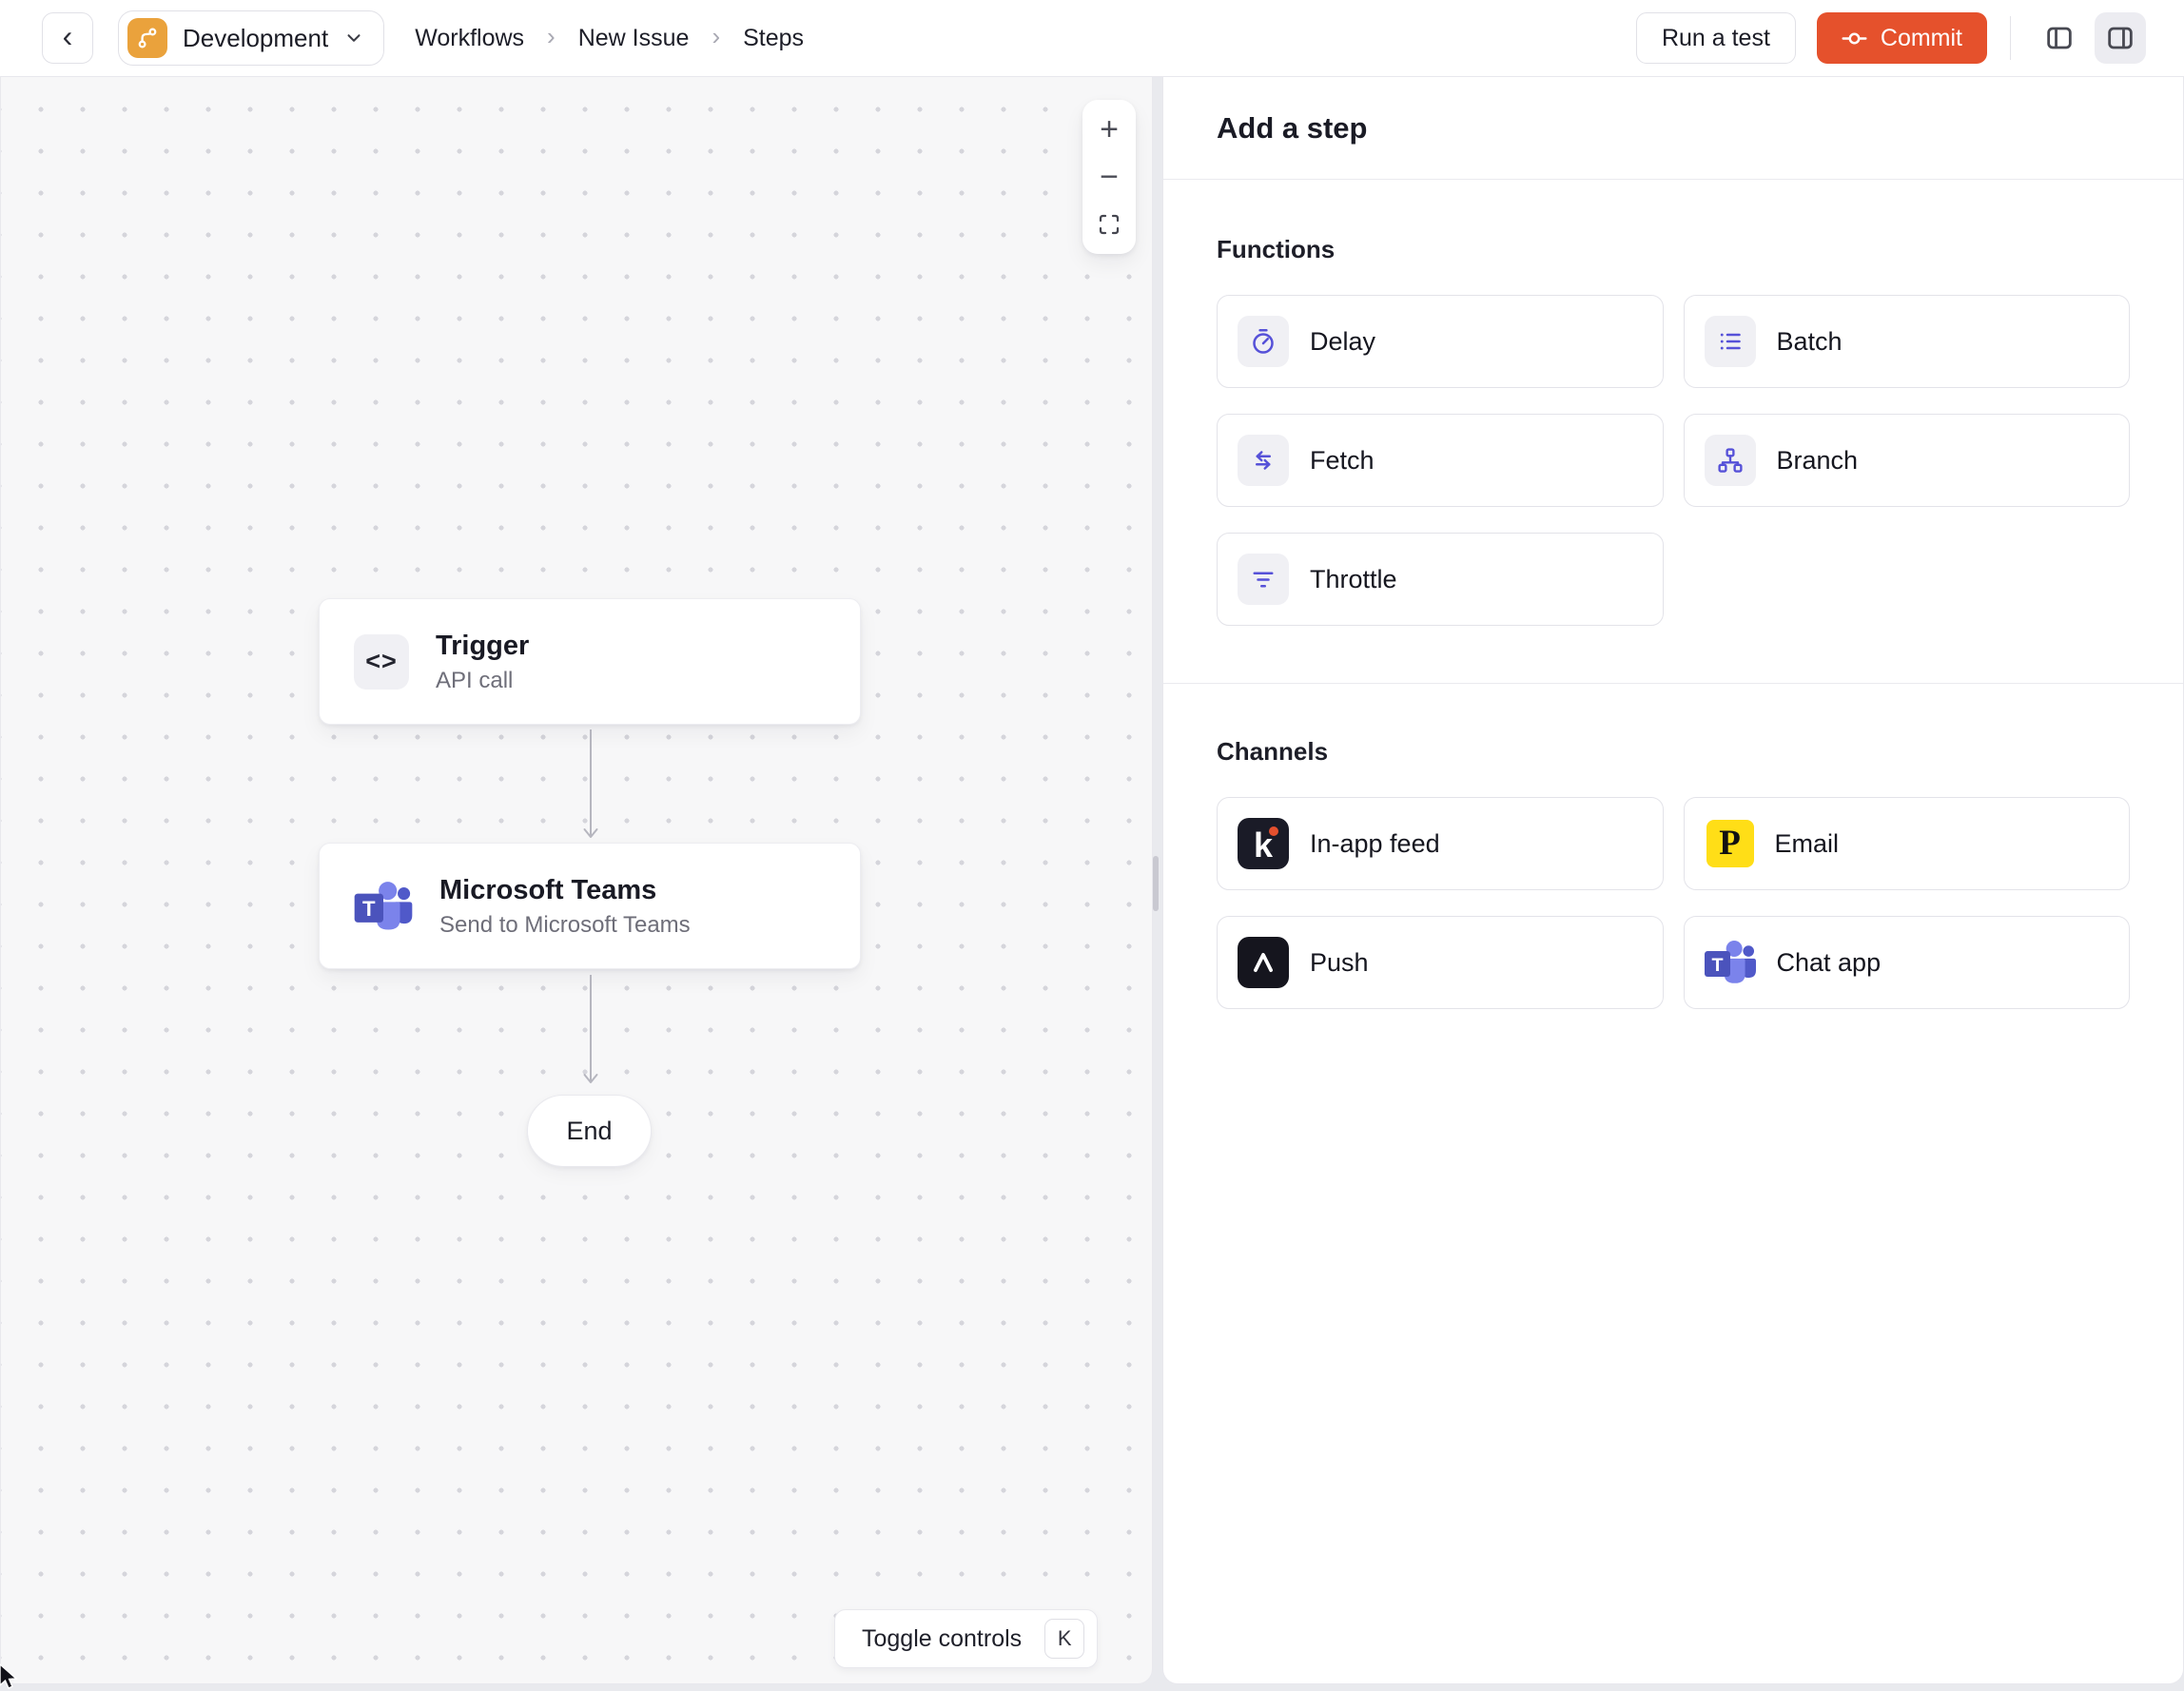  I want to click on panel-resize-handle, so click(1156, 883).